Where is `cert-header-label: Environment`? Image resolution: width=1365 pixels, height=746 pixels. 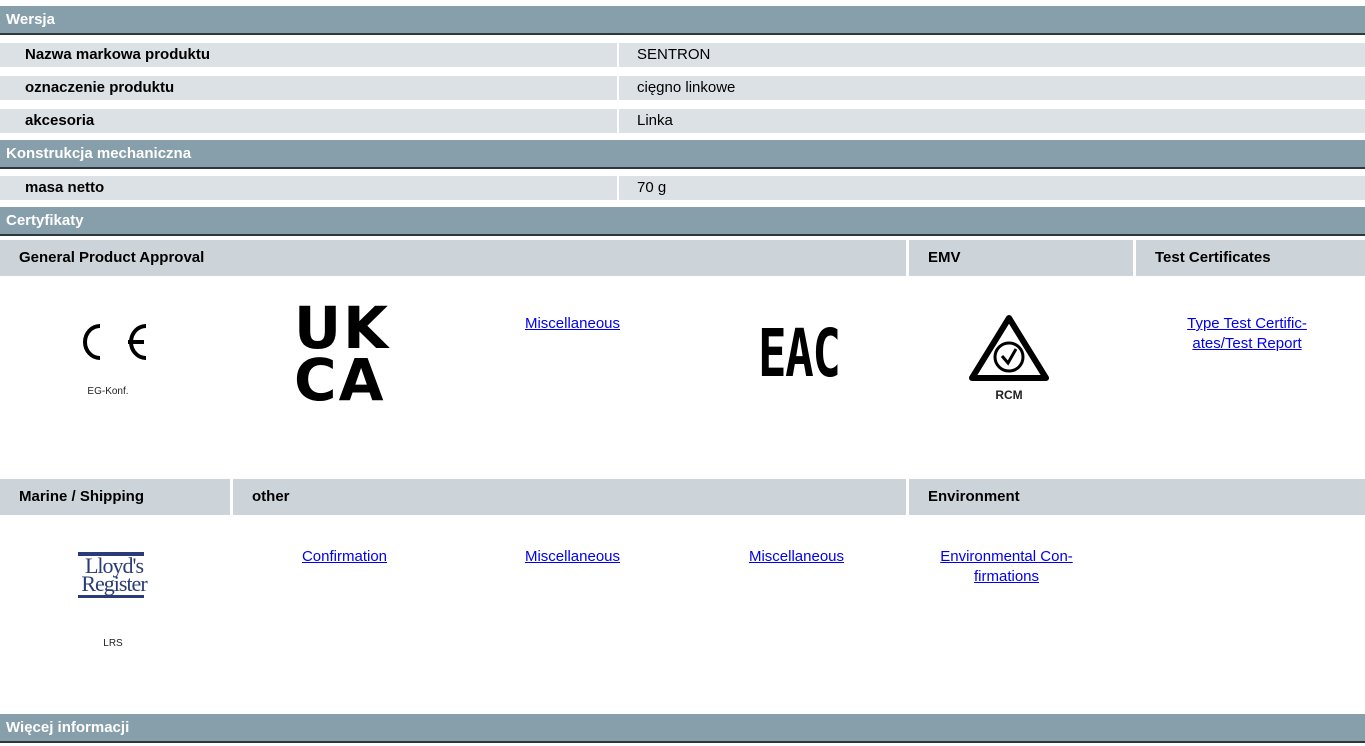
cert-header-label: Environment is located at coordinates (974, 496).